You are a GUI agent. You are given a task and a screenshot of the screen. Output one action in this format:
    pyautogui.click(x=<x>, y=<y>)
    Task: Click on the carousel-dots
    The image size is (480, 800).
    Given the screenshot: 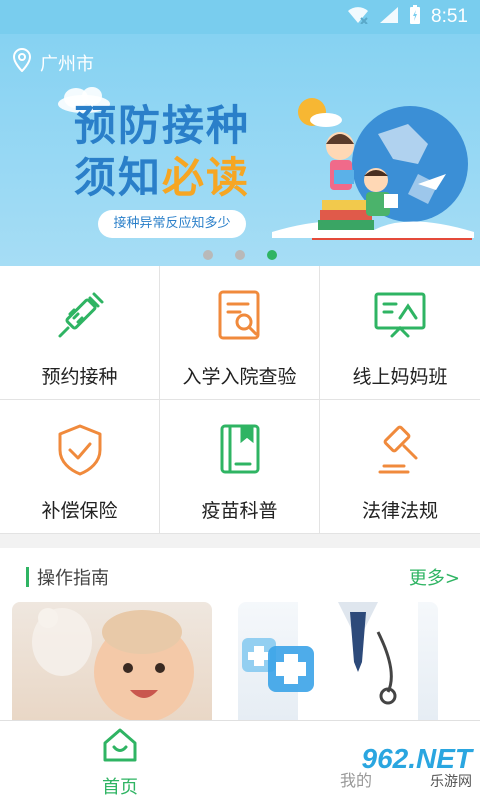 What is the action you would take?
    pyautogui.click(x=240, y=255)
    